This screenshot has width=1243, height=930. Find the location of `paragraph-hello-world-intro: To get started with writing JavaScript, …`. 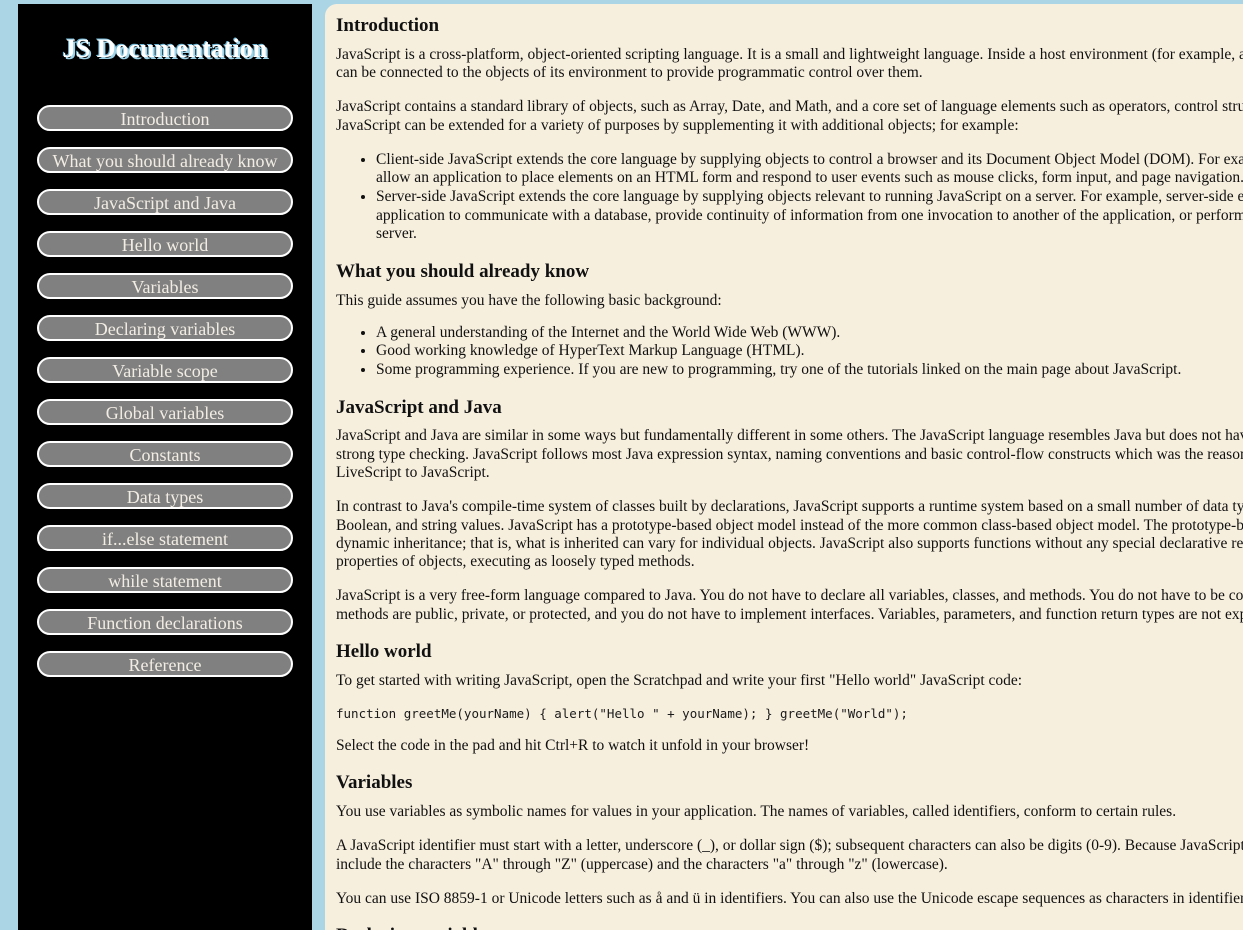

paragraph-hello-world-intro: To get started with writing JavaScript, … is located at coordinates (679, 680).